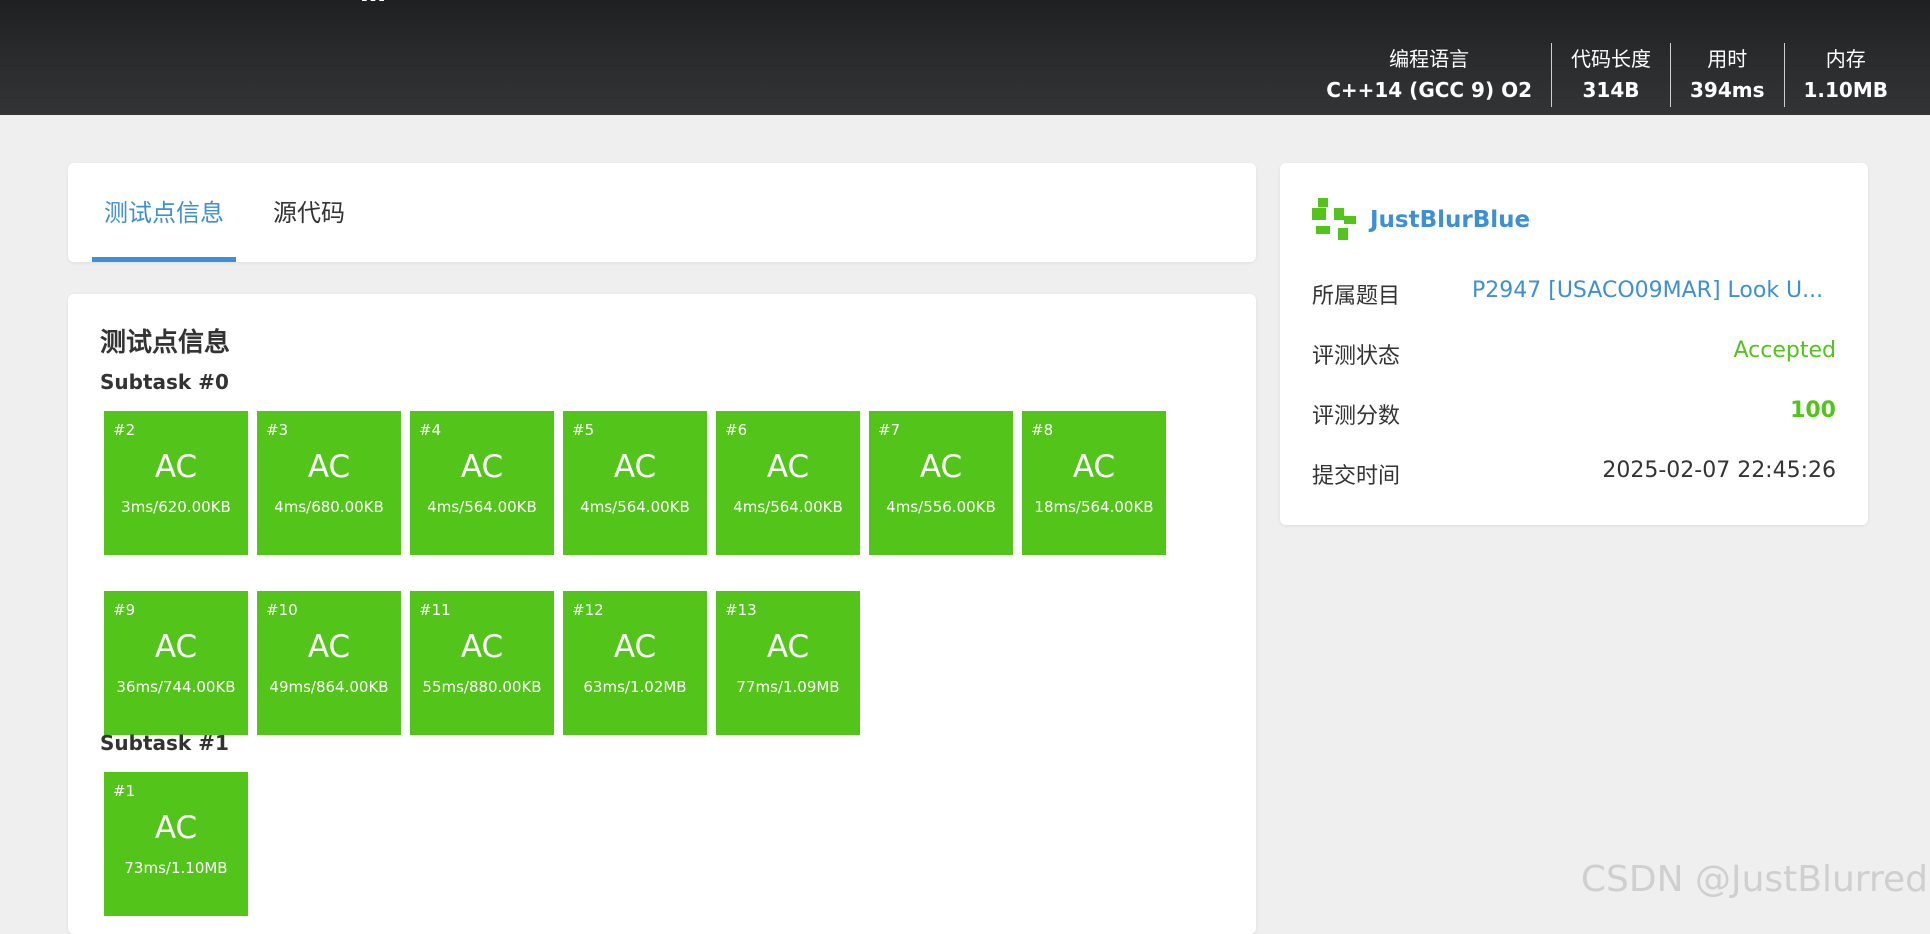 The width and height of the screenshot is (1930, 934). What do you see at coordinates (1429, 75) in the screenshot?
I see `stat-language: 编程语言 C++14 (GCC 9) O2` at bounding box center [1429, 75].